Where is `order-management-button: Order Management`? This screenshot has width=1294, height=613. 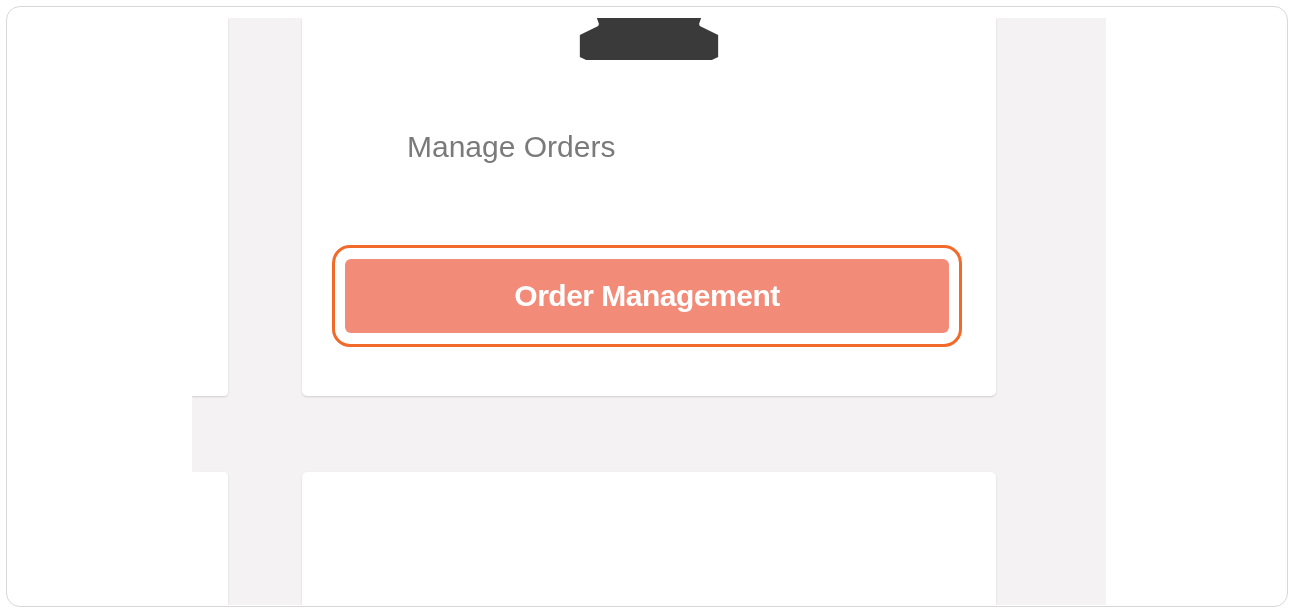
order-management-button: Order Management is located at coordinates (647, 296).